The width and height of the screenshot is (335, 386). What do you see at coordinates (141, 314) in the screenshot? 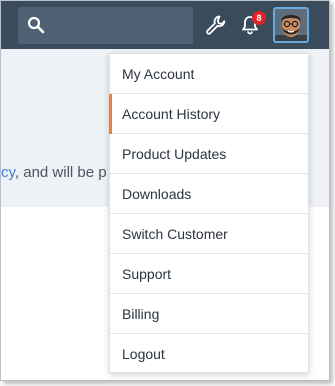
I see `menu-item-label: Billing` at bounding box center [141, 314].